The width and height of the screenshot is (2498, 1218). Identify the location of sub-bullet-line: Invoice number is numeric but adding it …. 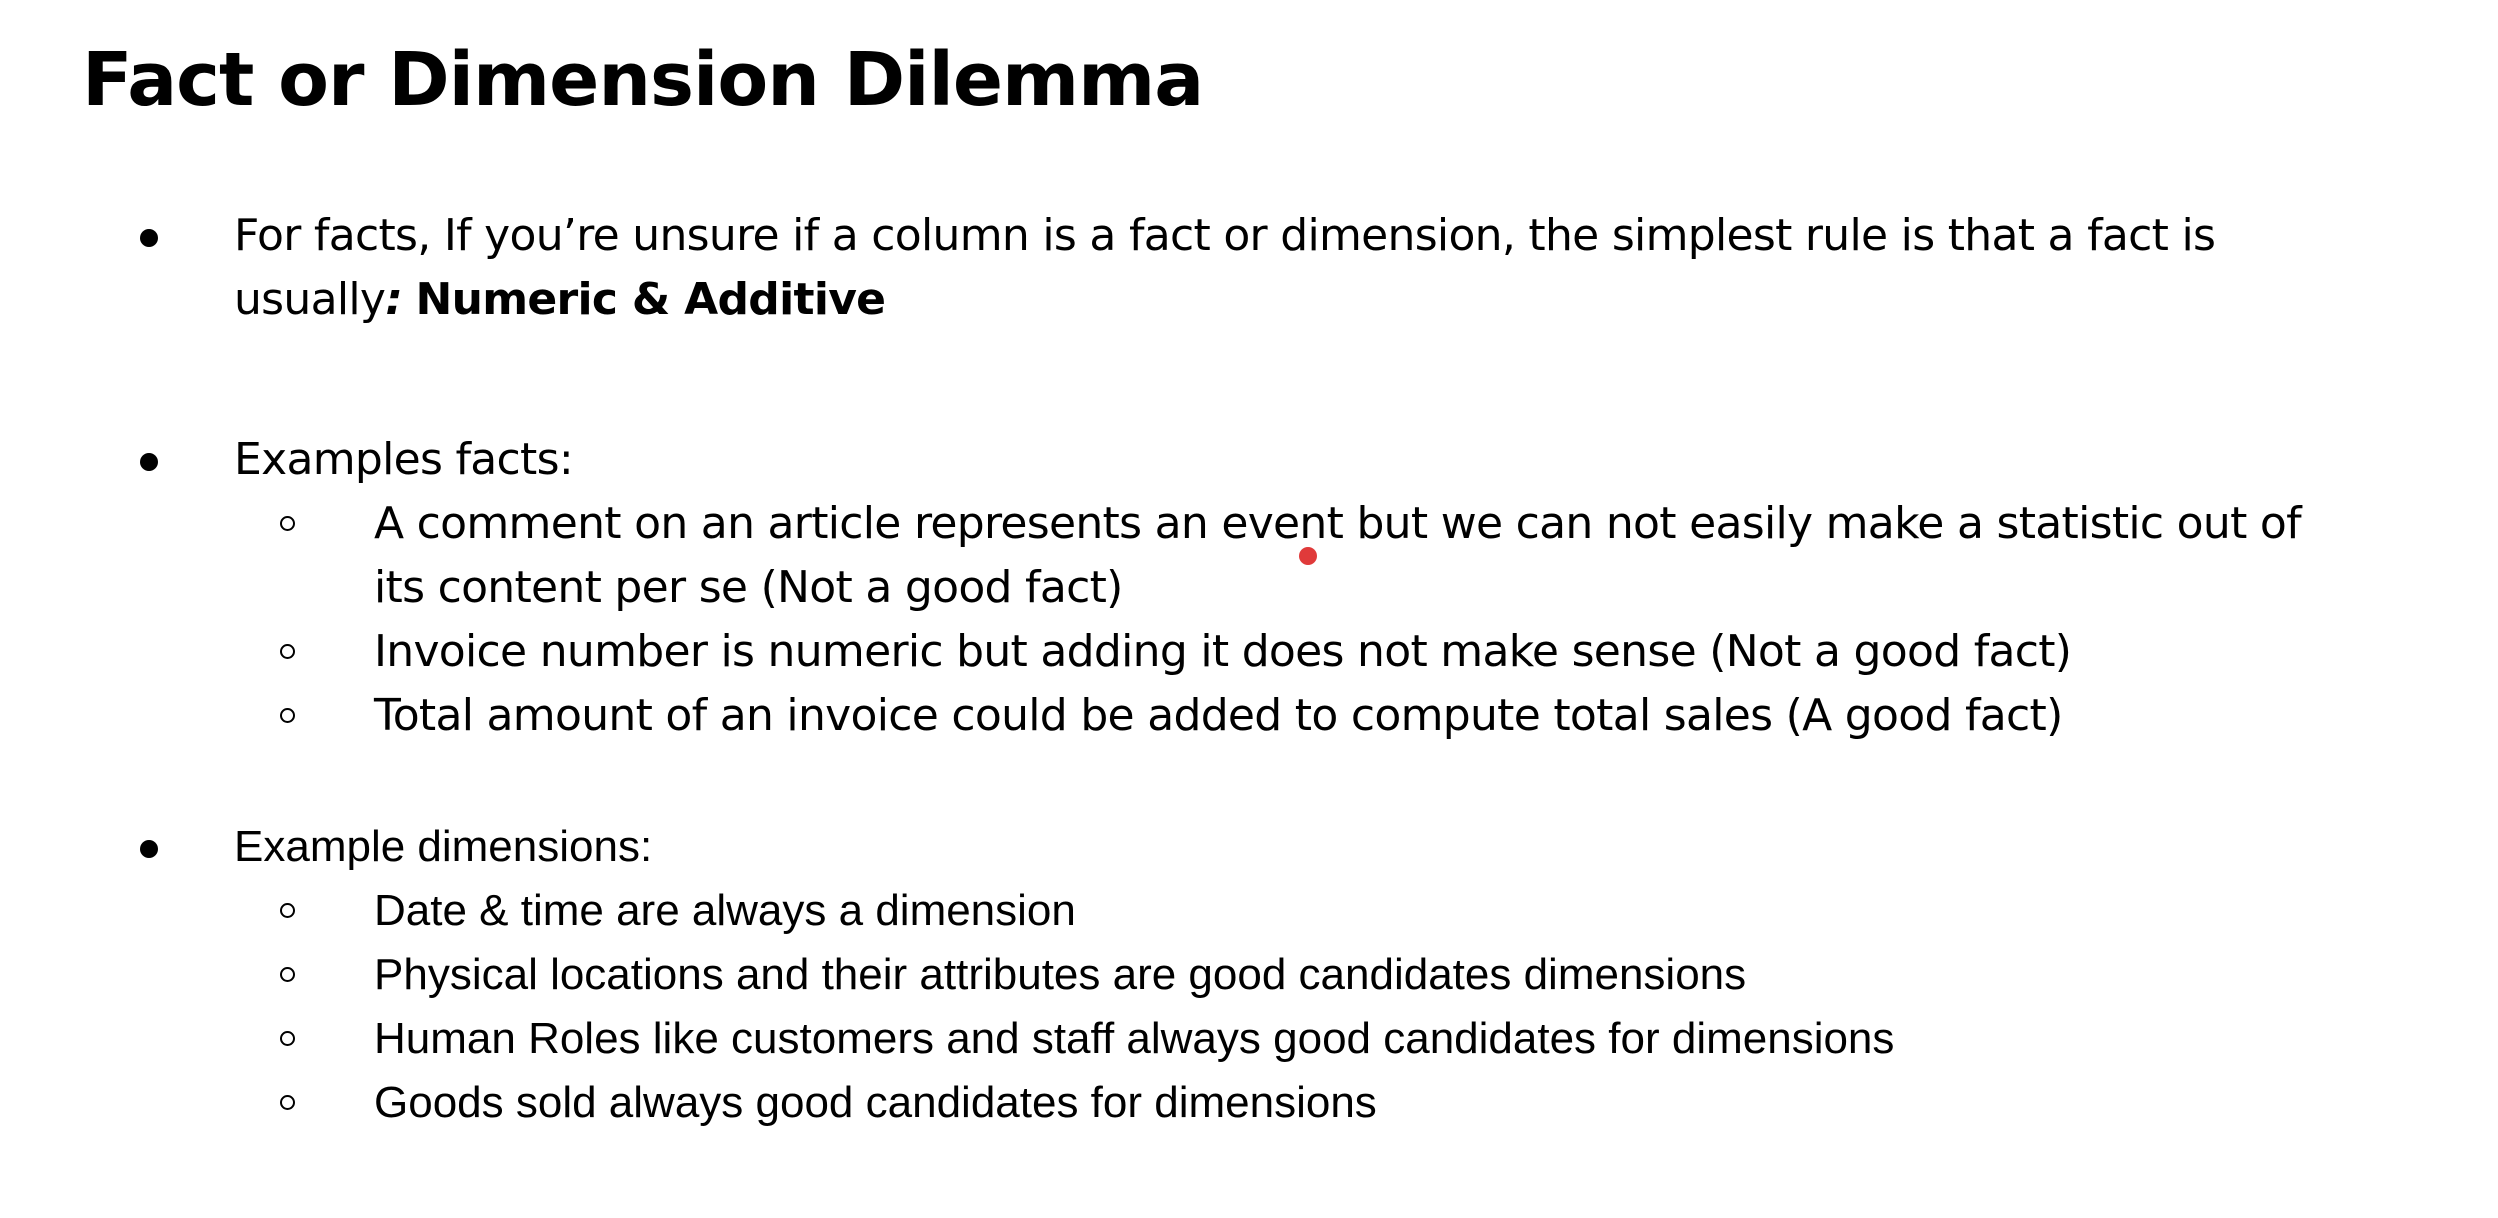
(1249, 652).